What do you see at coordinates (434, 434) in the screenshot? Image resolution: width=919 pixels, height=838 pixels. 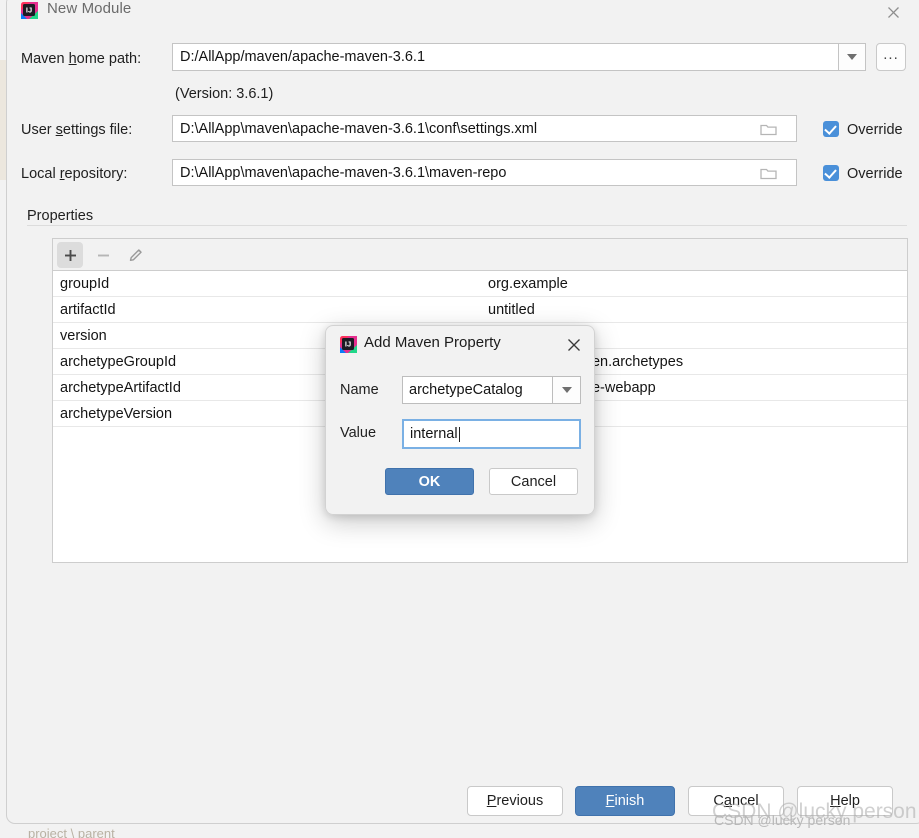 I see `modal-value-value: internal` at bounding box center [434, 434].